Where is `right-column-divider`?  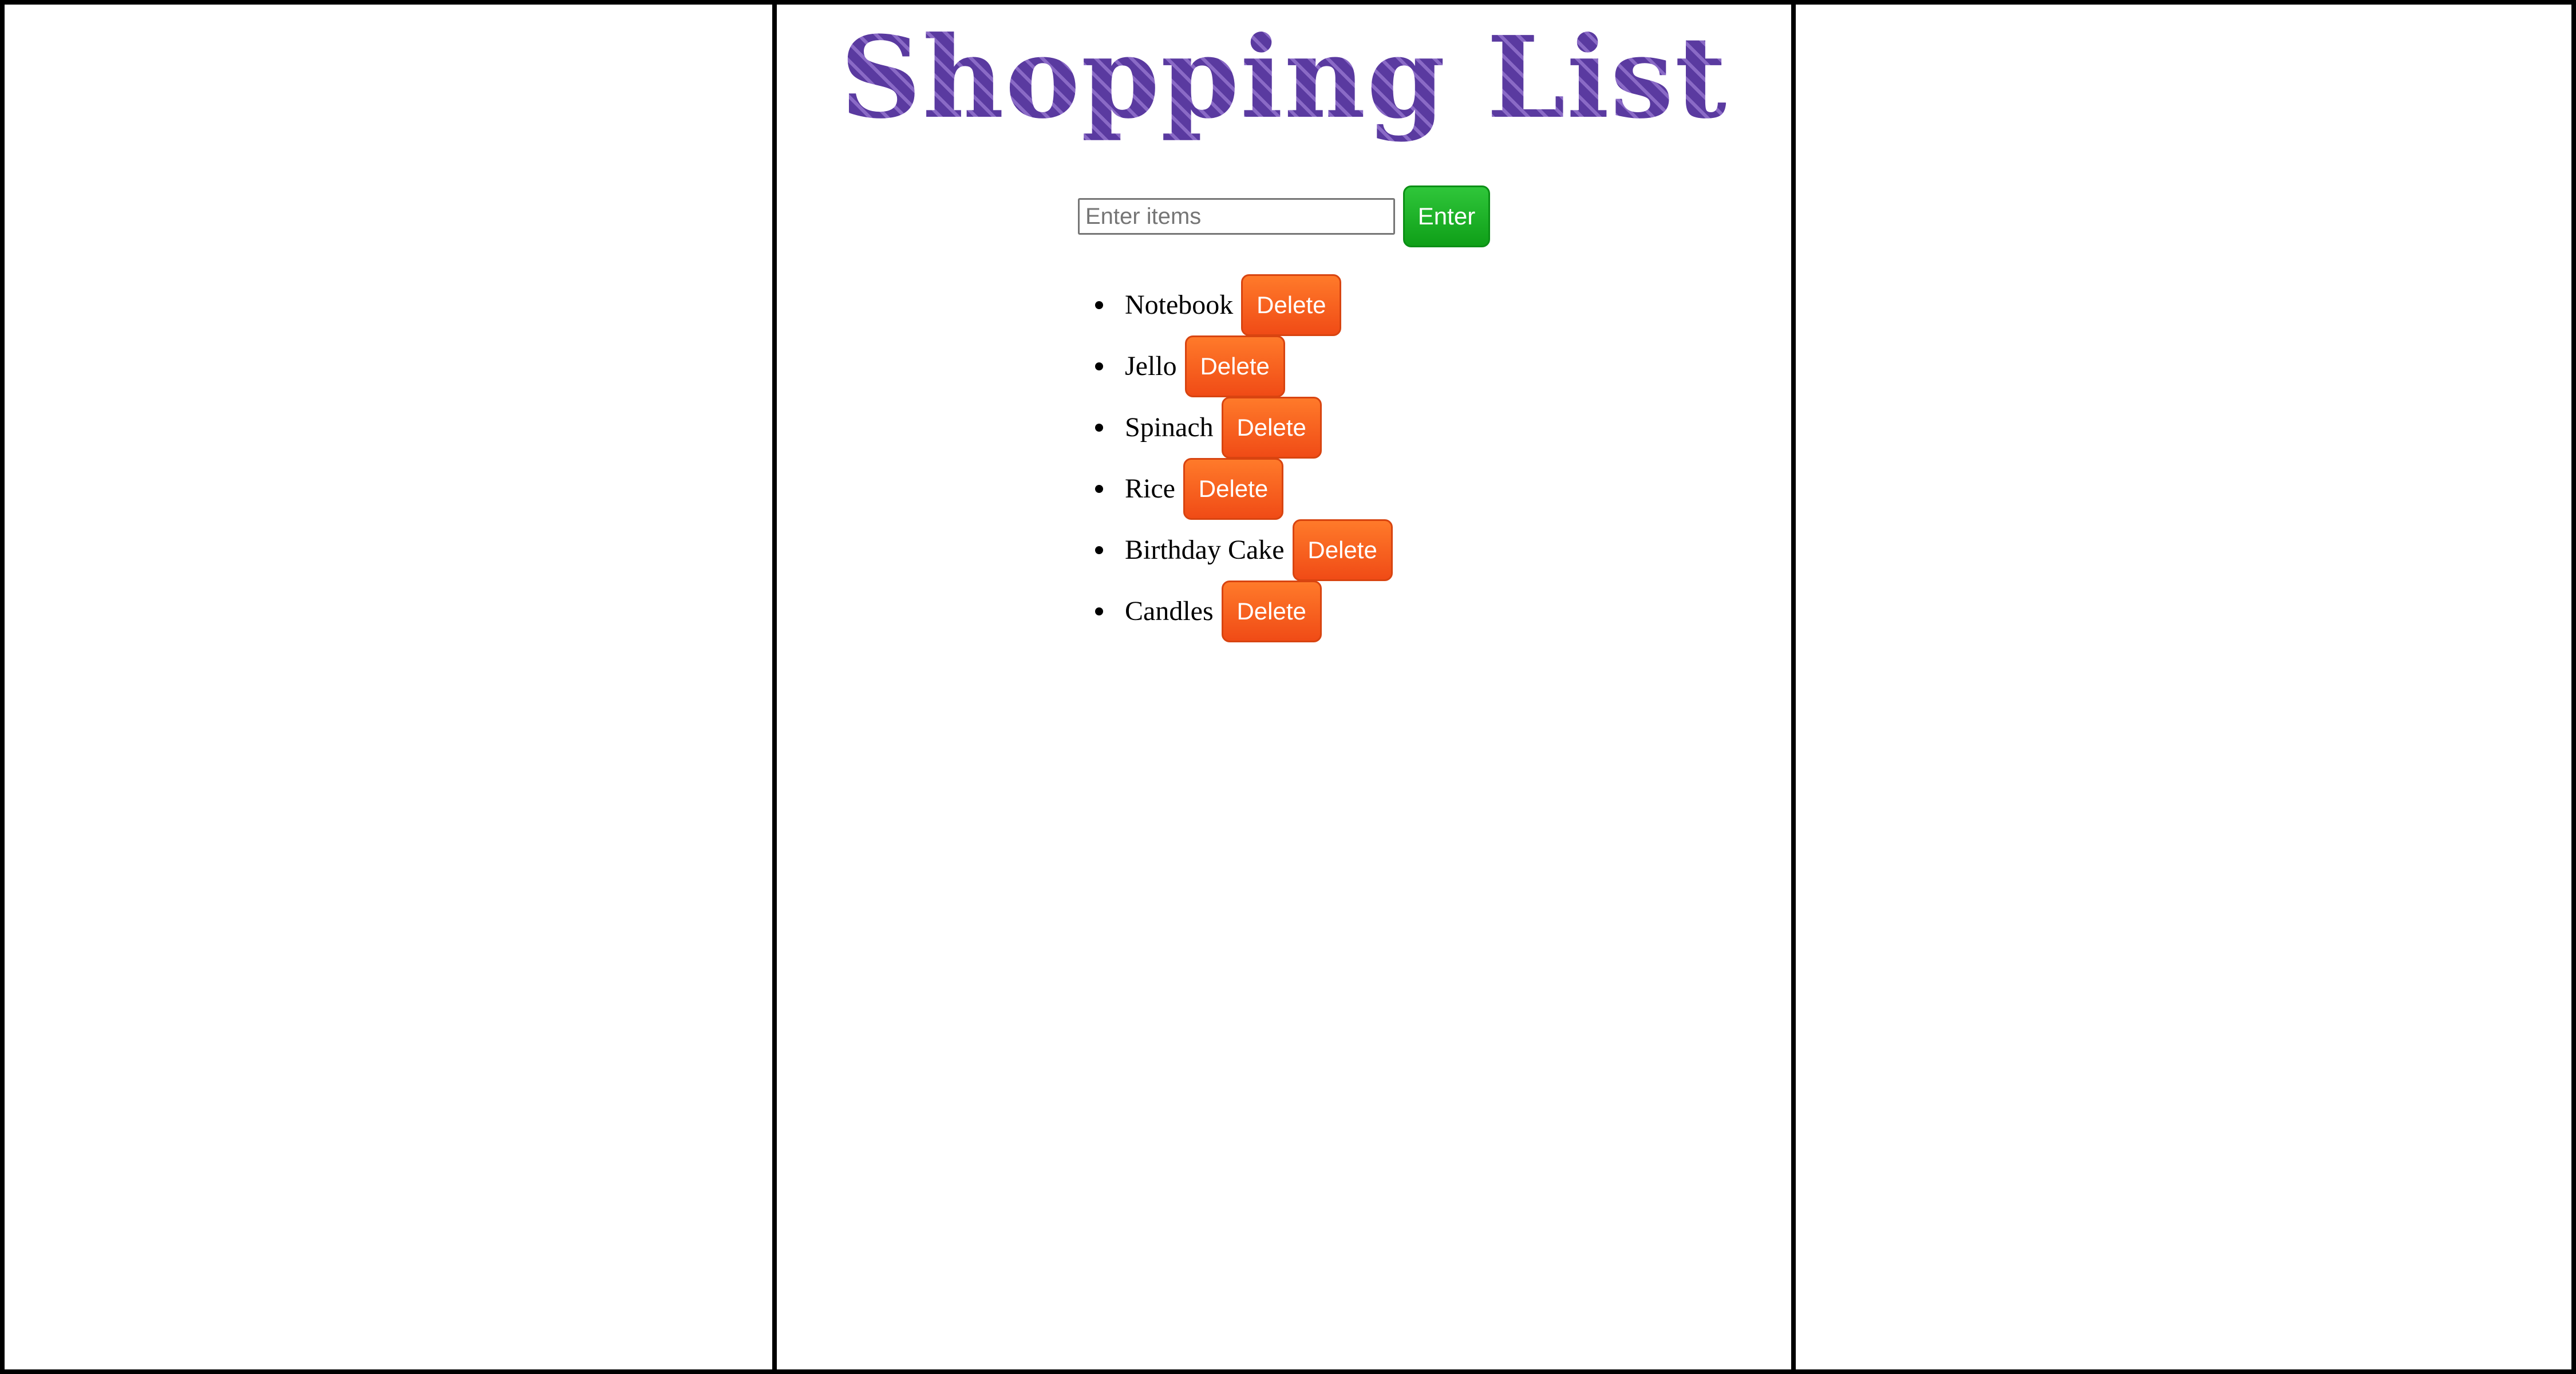 right-column-divider is located at coordinates (1793, 687).